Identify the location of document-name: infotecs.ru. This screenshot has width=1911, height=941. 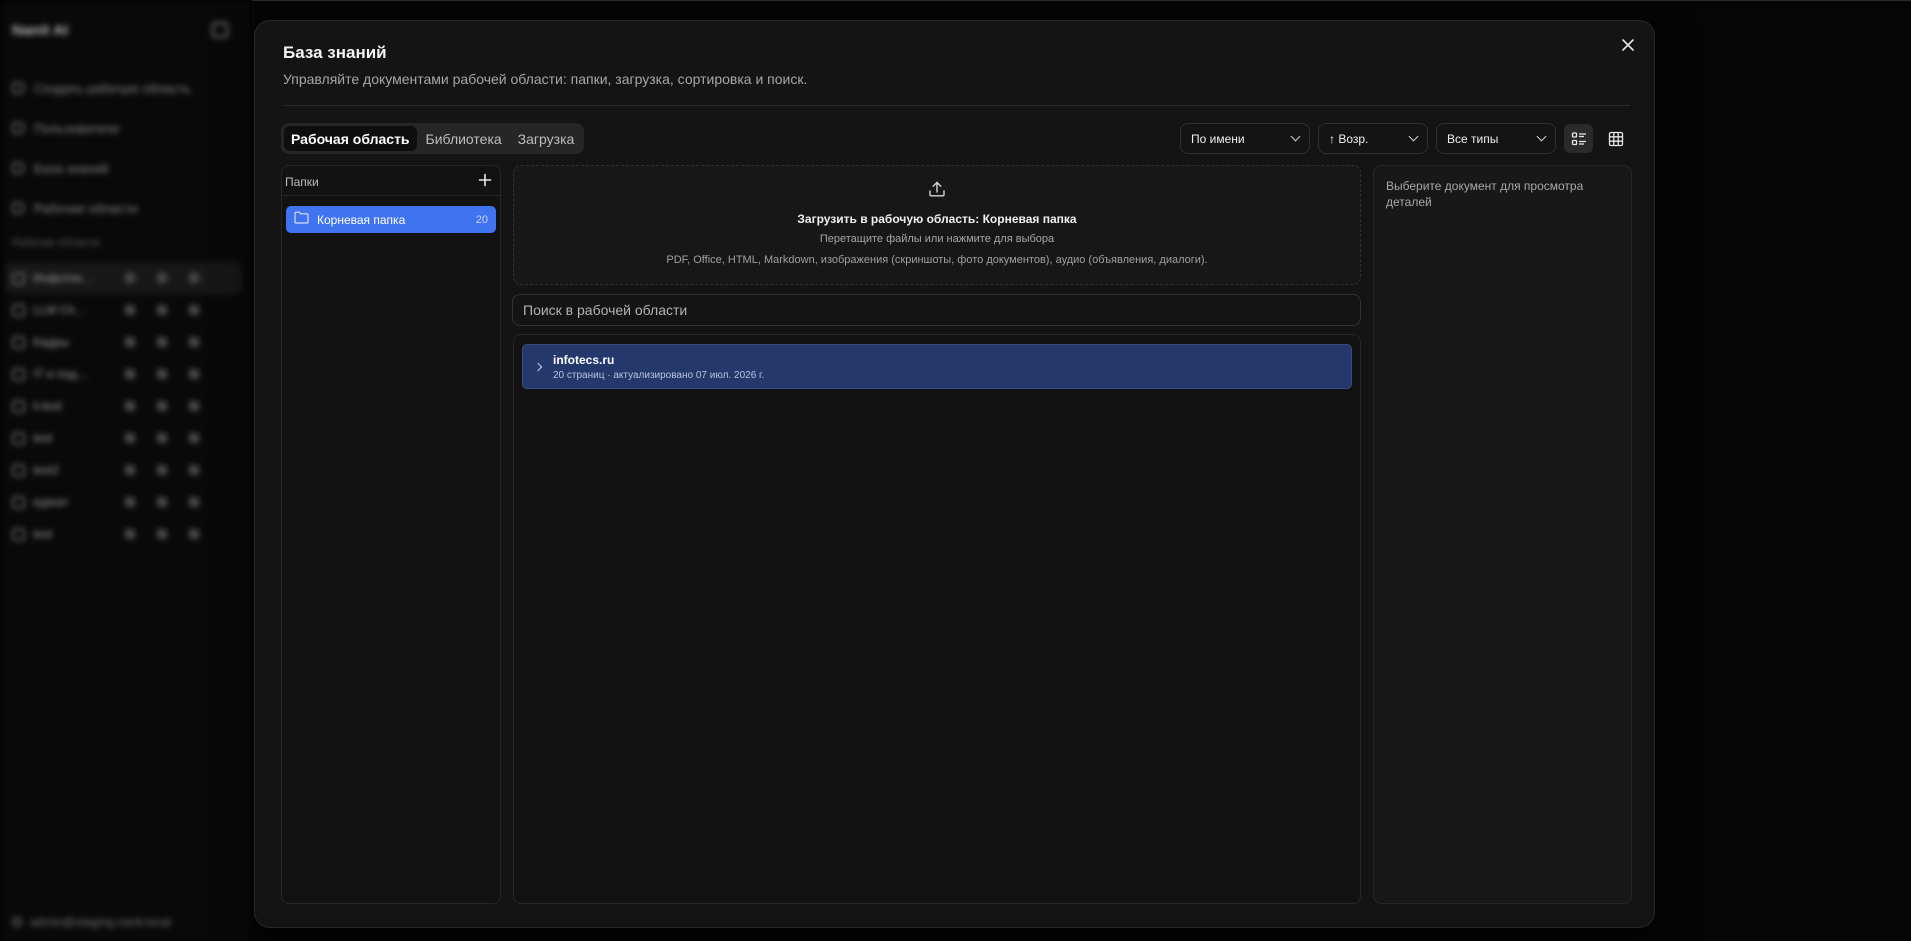
(584, 360).